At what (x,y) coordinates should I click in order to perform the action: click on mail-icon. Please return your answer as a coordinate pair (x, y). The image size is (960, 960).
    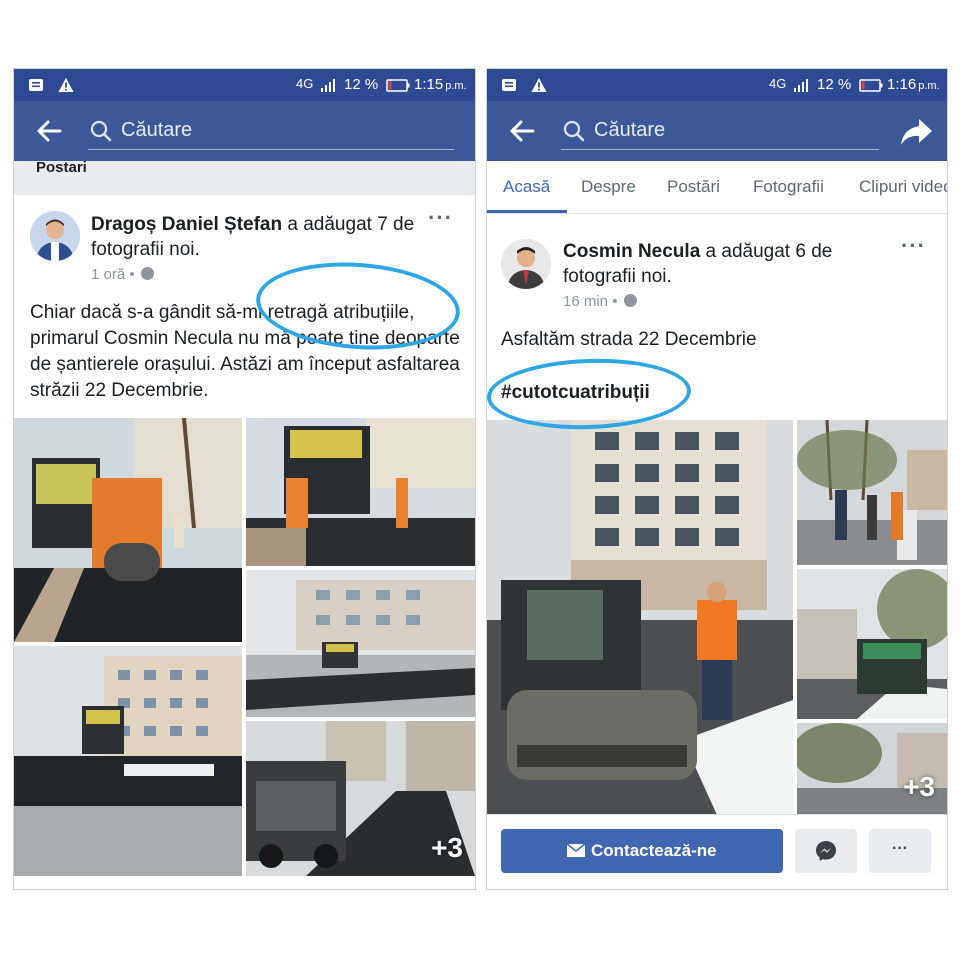
    Looking at the image, I should click on (576, 850).